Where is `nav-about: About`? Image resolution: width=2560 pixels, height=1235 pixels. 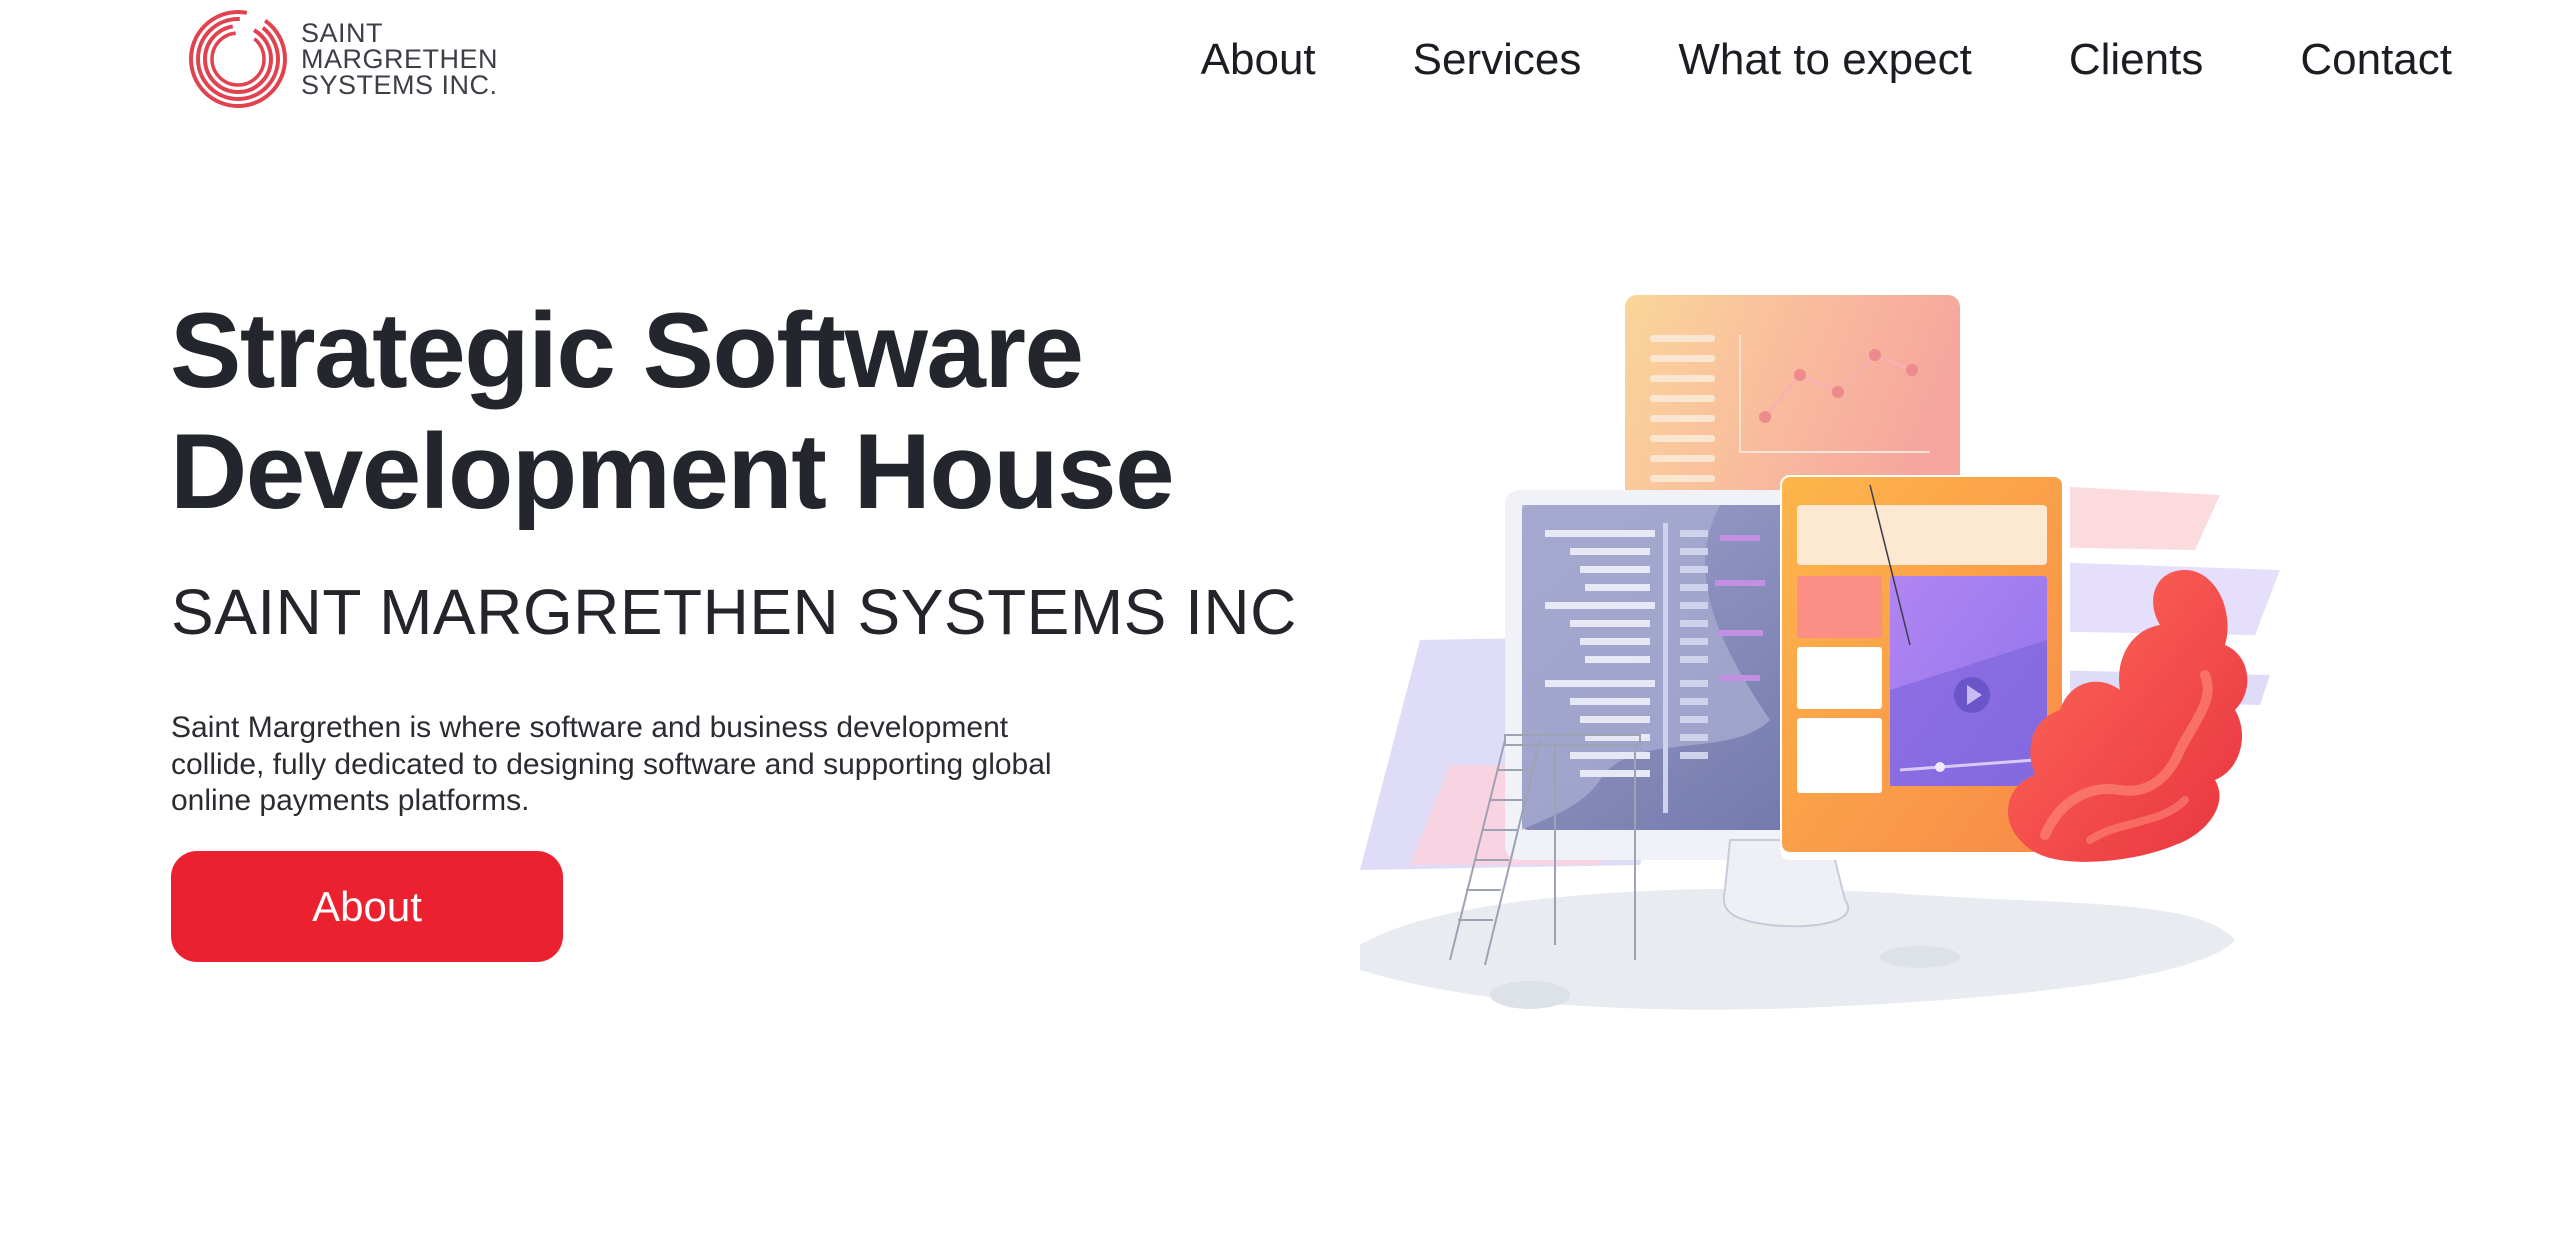
nav-about: About is located at coordinates (1258, 60).